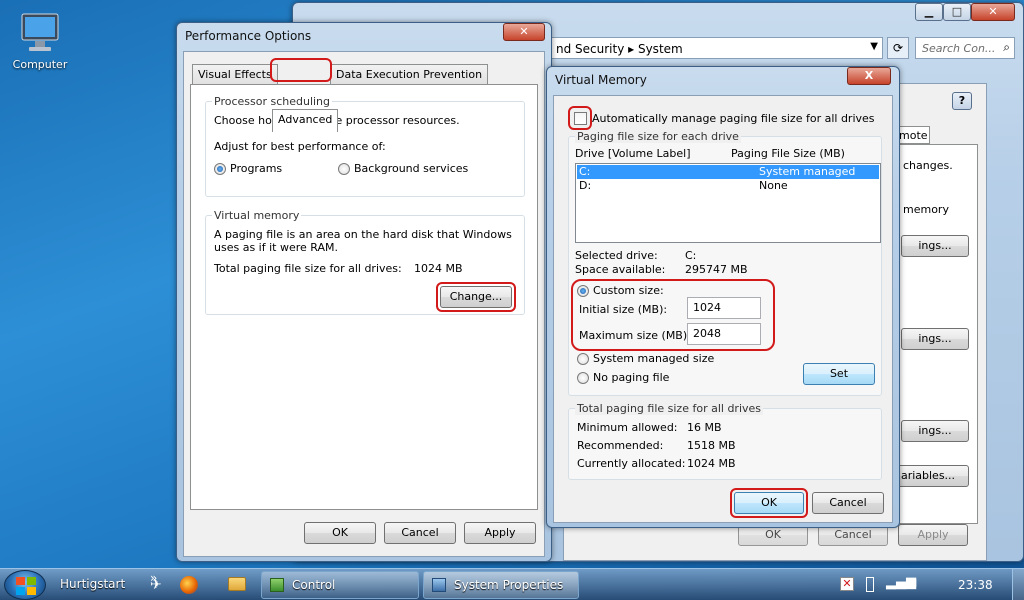 This screenshot has width=1024, height=600. I want to click on address-bar: nd Security ▸ System ▼, so click(716, 48).